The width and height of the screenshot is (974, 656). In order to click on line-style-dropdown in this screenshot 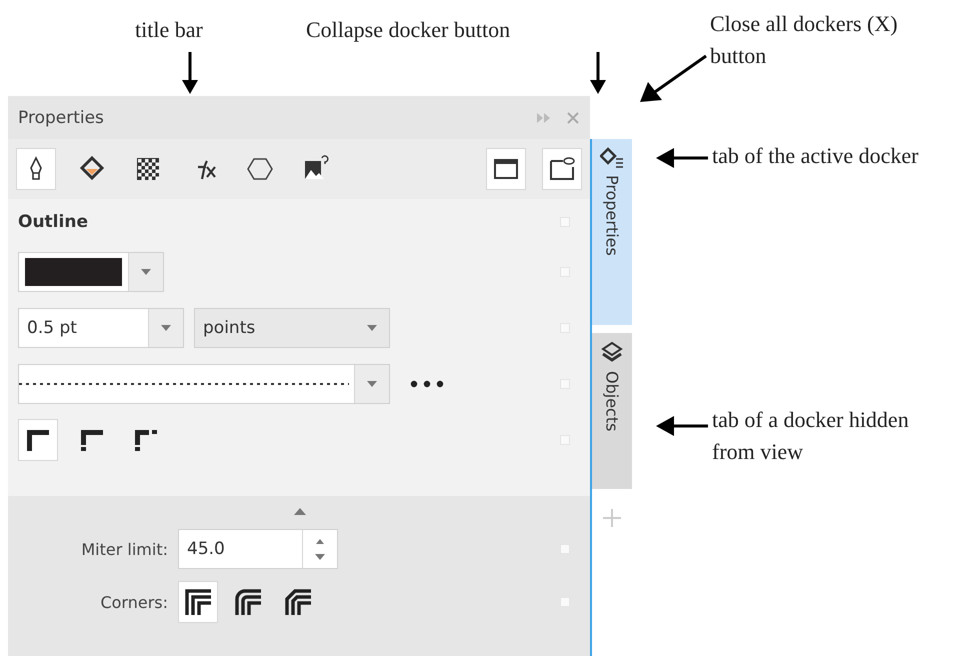, I will do `click(204, 384)`.